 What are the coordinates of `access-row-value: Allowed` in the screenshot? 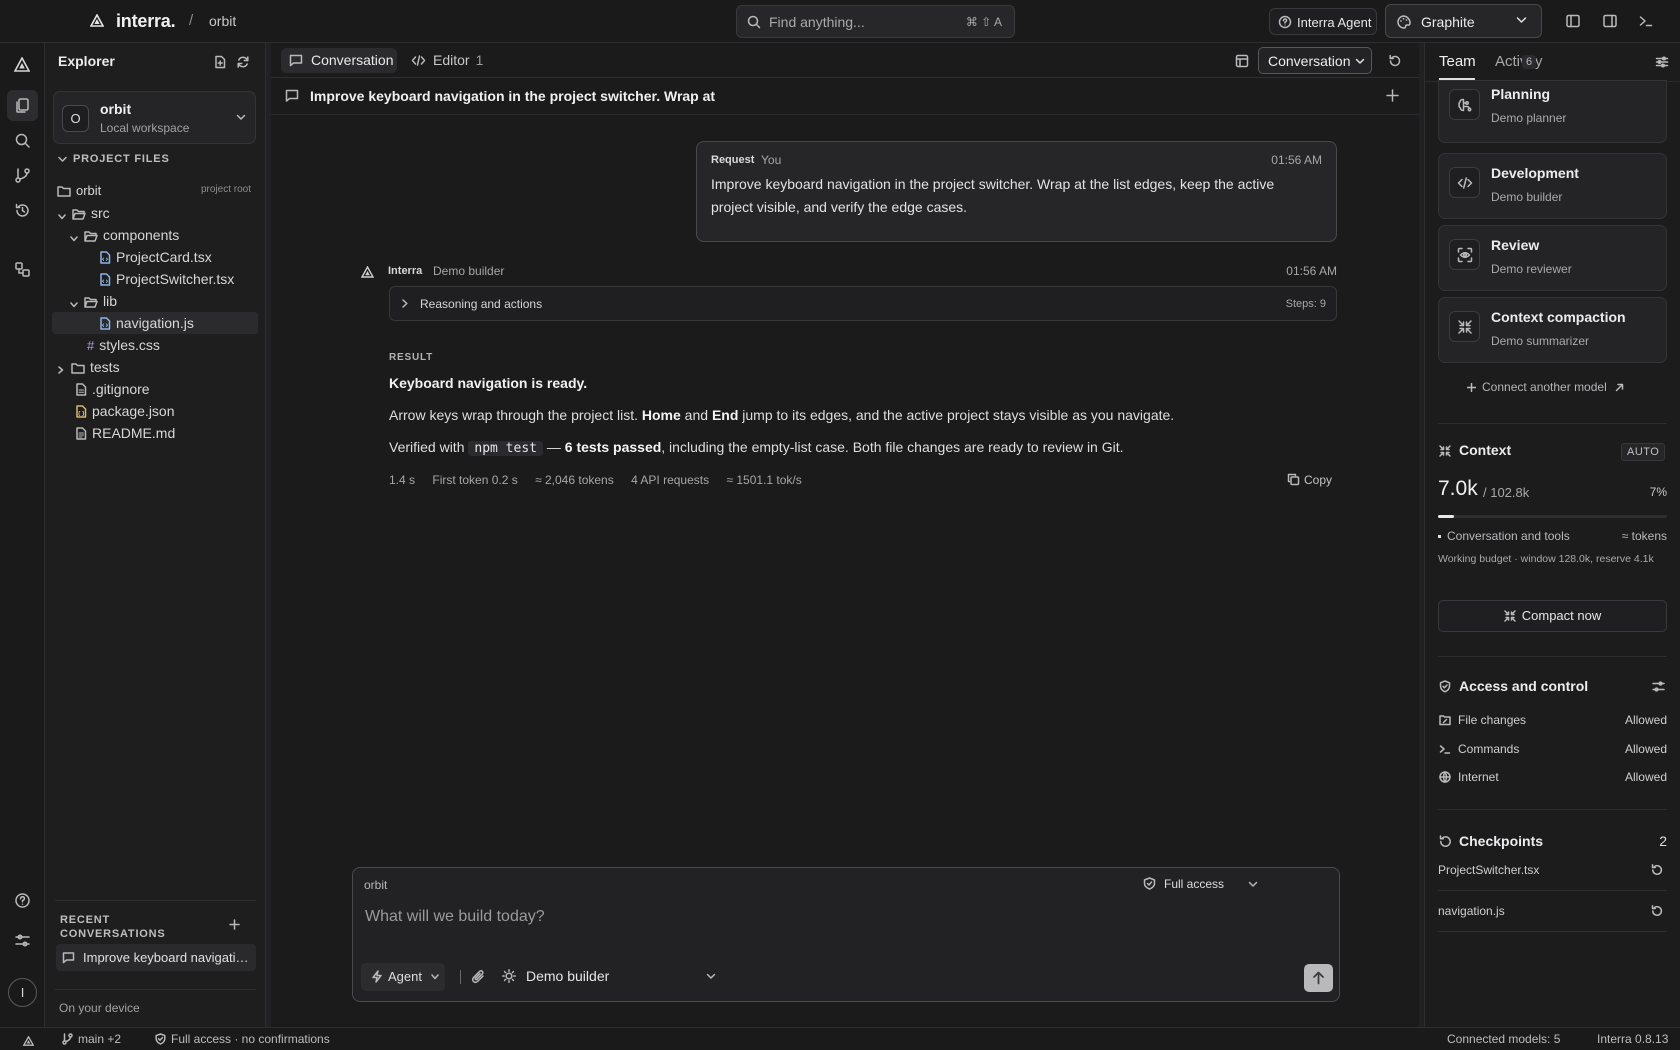 It's located at (1645, 749).